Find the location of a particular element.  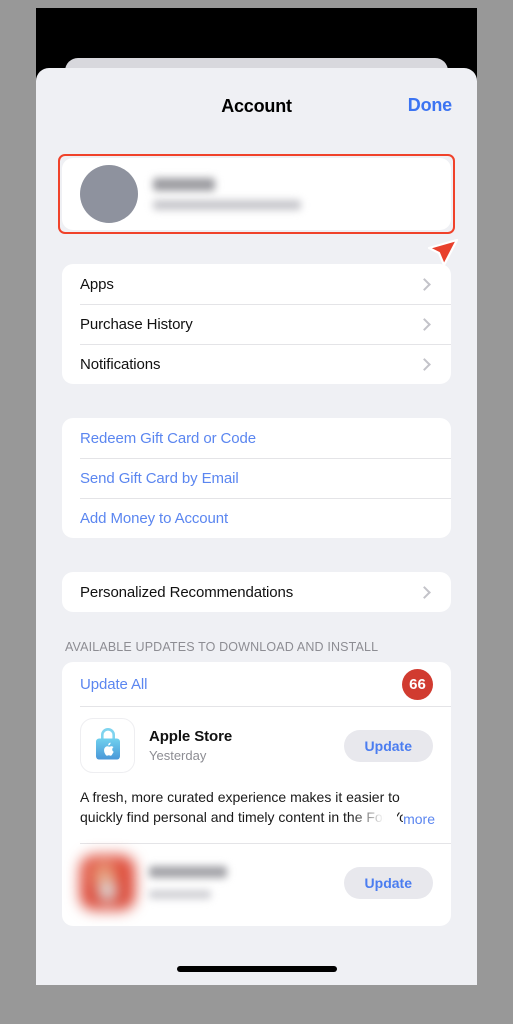

profile-section is located at coordinates (256, 194).